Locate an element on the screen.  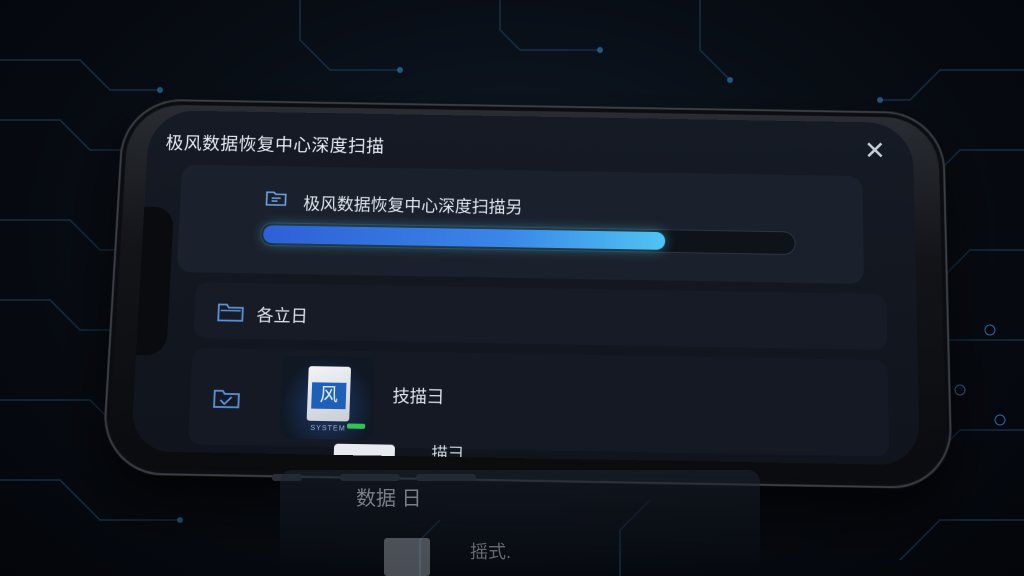
file-thumbnail: 风 SYSTEM is located at coordinates (327, 398).